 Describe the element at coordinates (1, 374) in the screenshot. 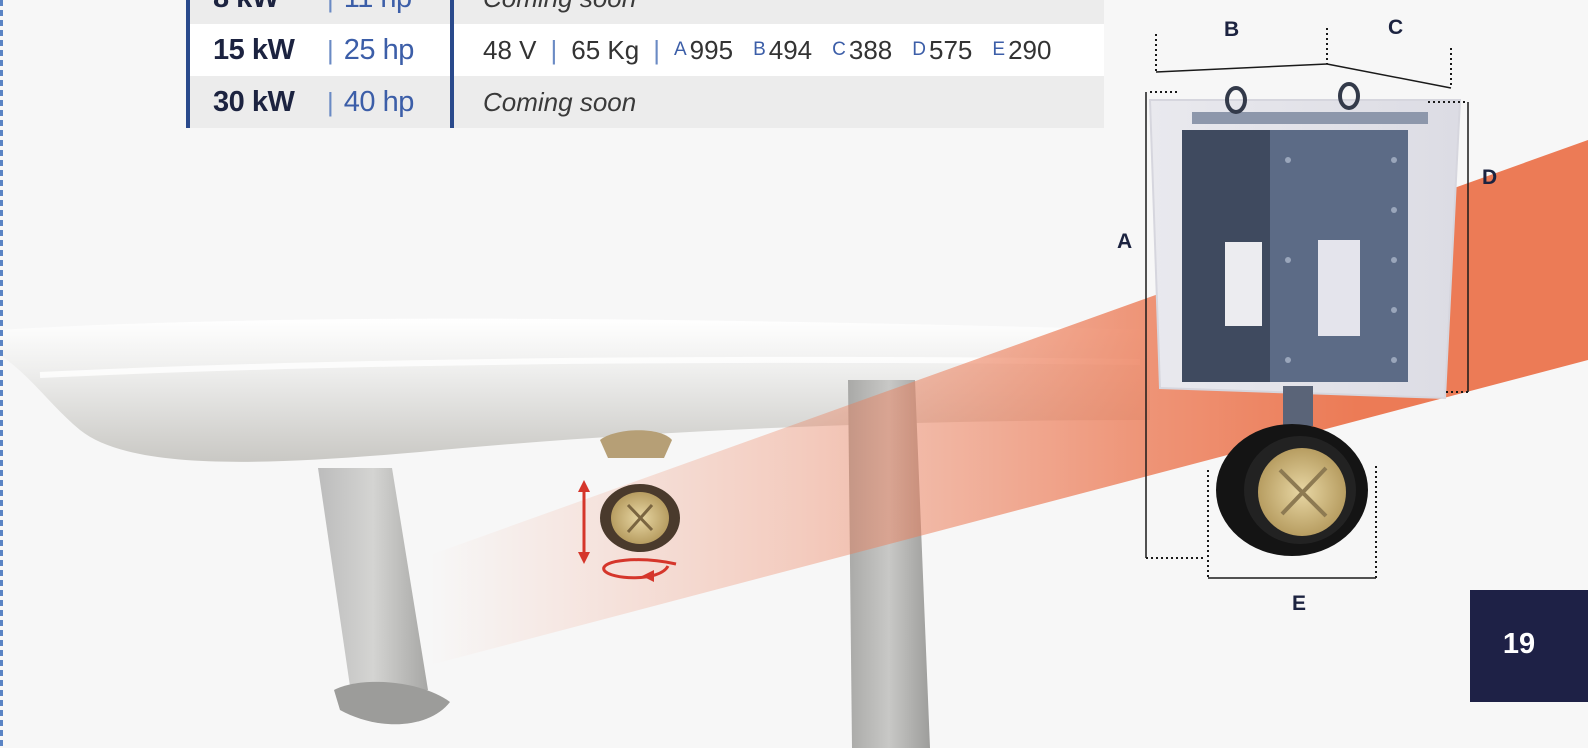

I see `page-edge-decoration` at that location.